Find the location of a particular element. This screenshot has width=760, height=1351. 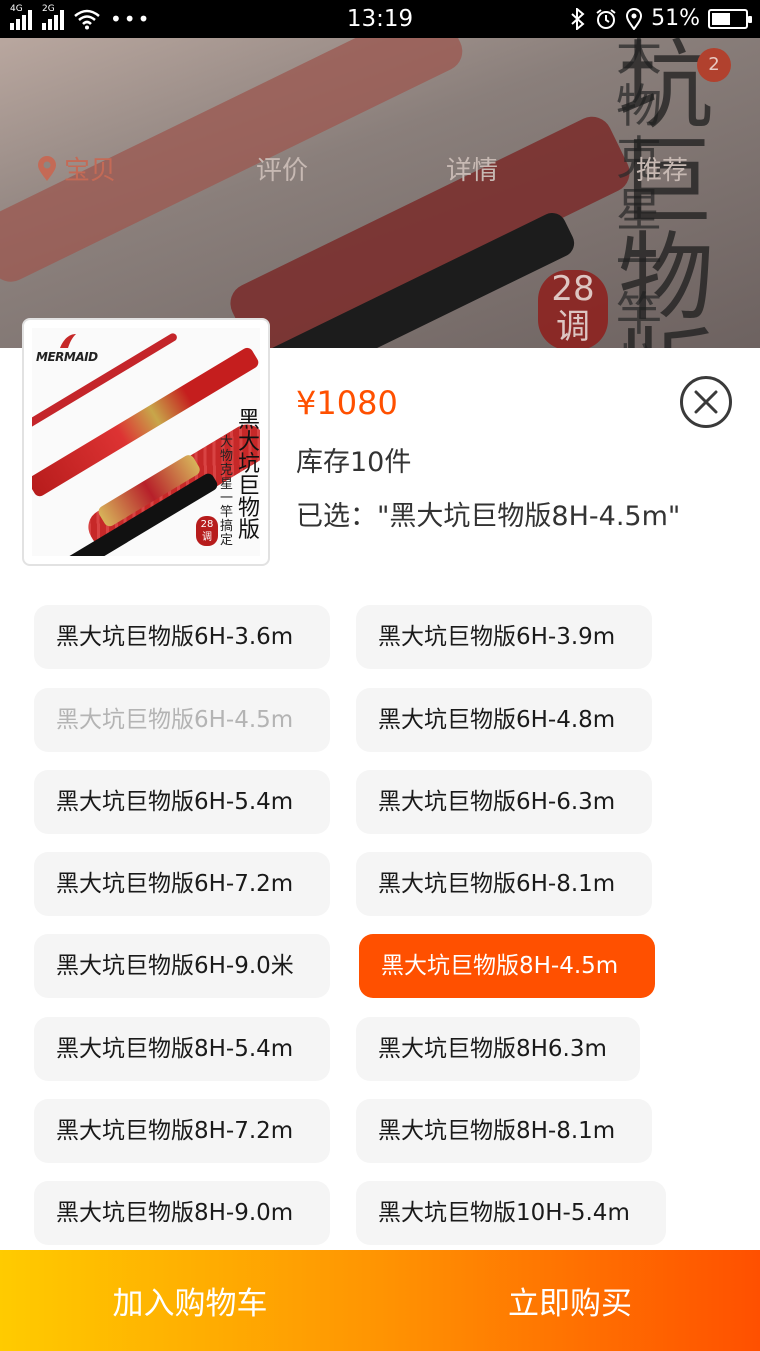

action-bar: 加入购物车 立即购买 is located at coordinates (380, 1300).